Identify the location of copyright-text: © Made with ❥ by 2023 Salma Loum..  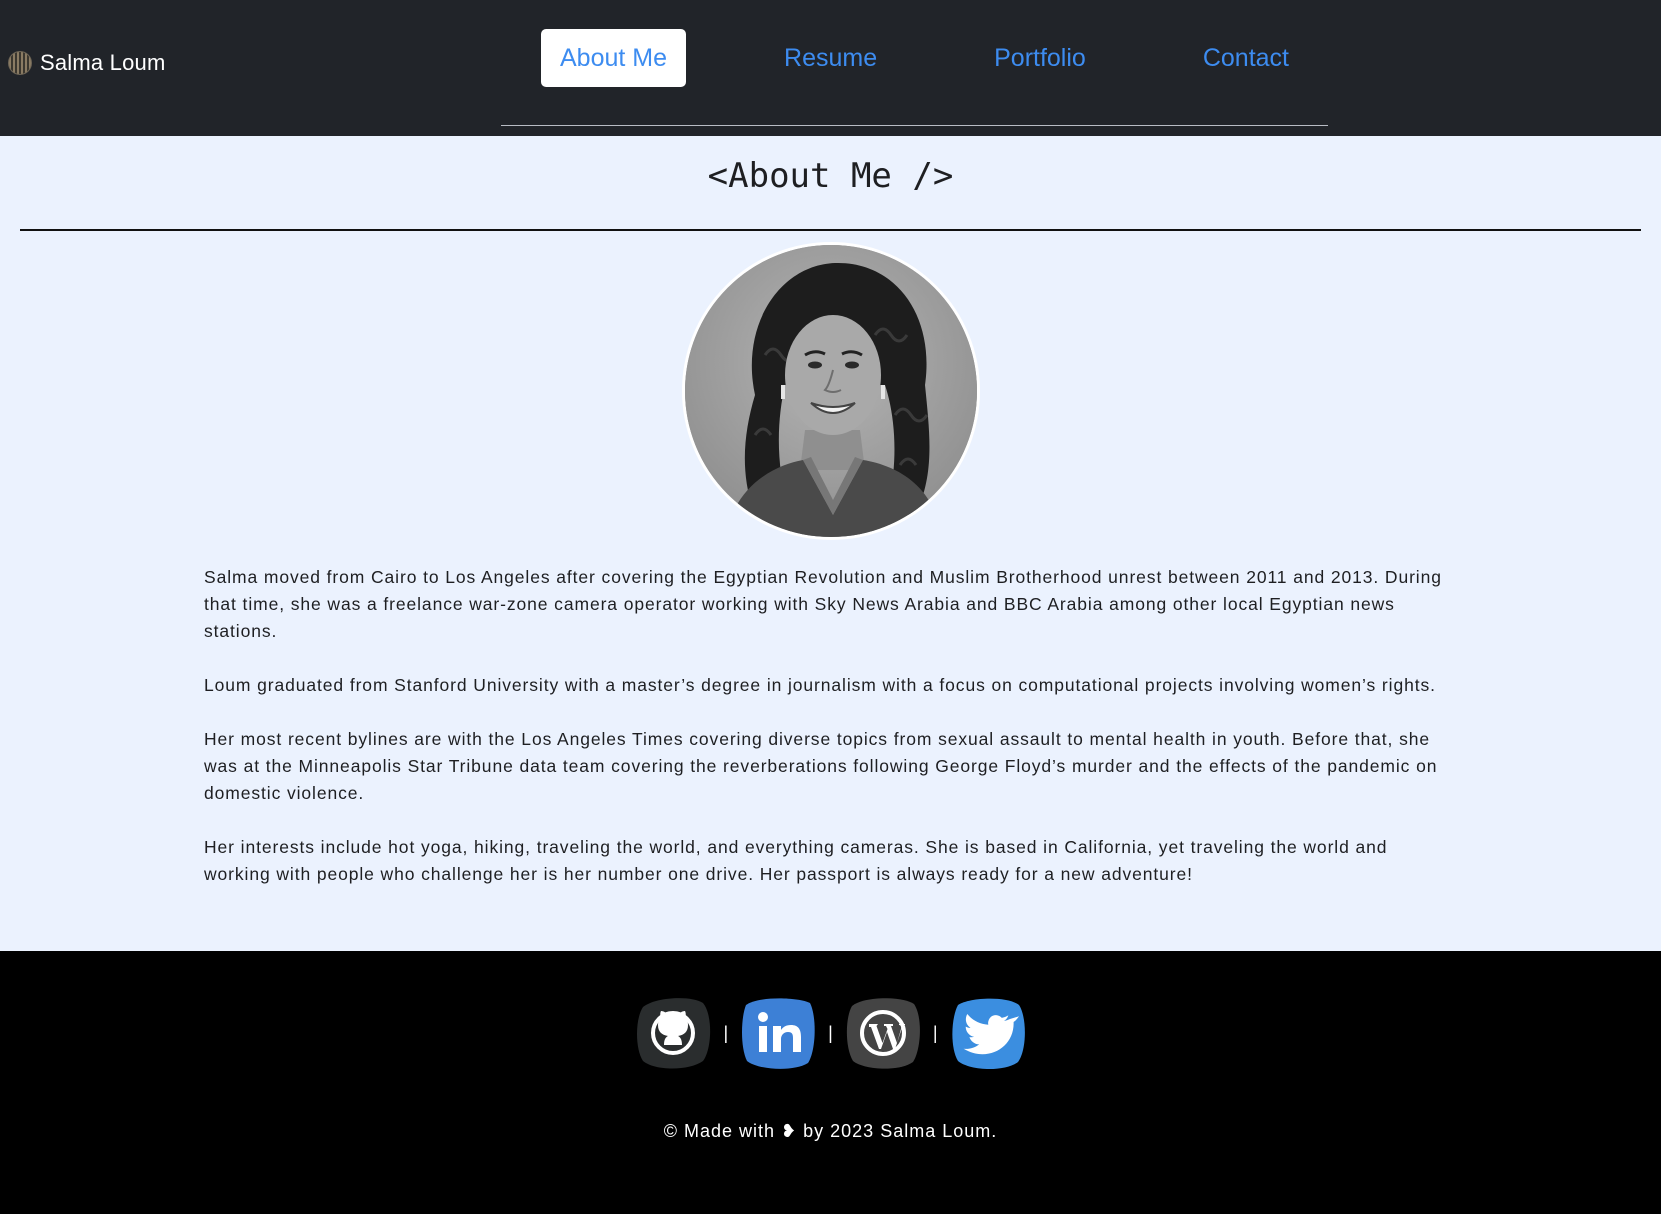
(830, 1131).